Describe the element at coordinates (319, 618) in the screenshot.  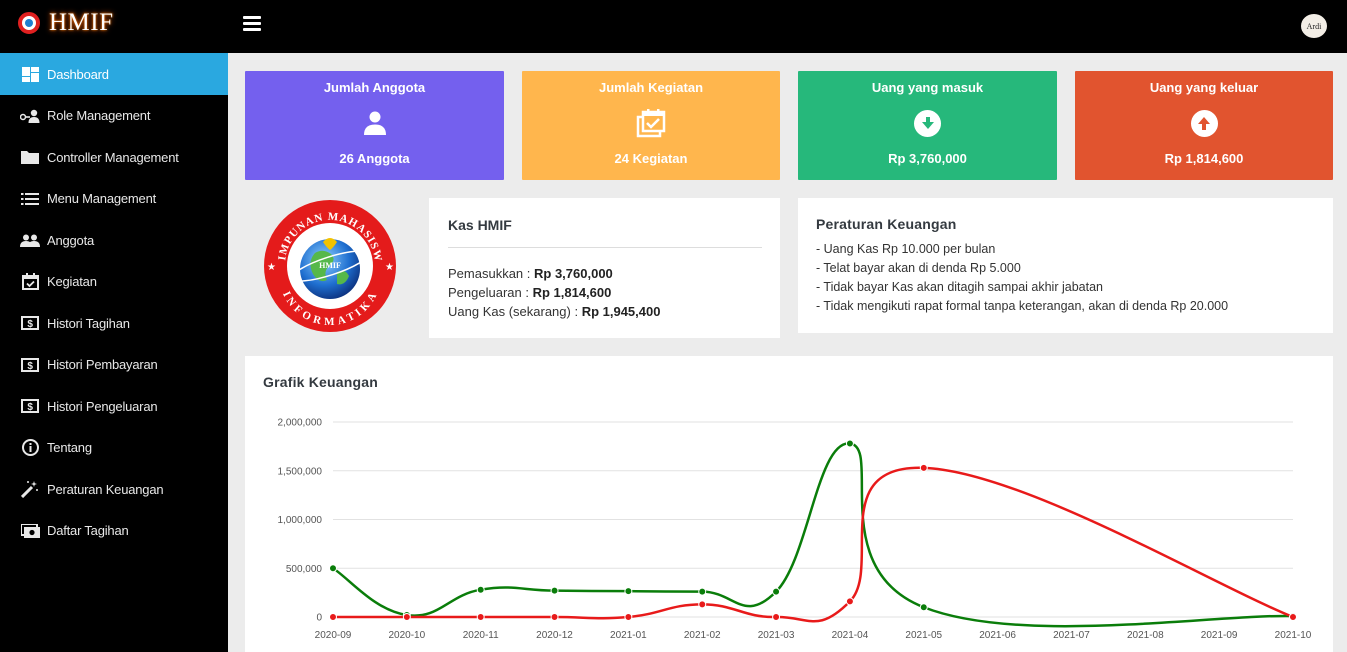
I see `y-tick-label: 0` at that location.